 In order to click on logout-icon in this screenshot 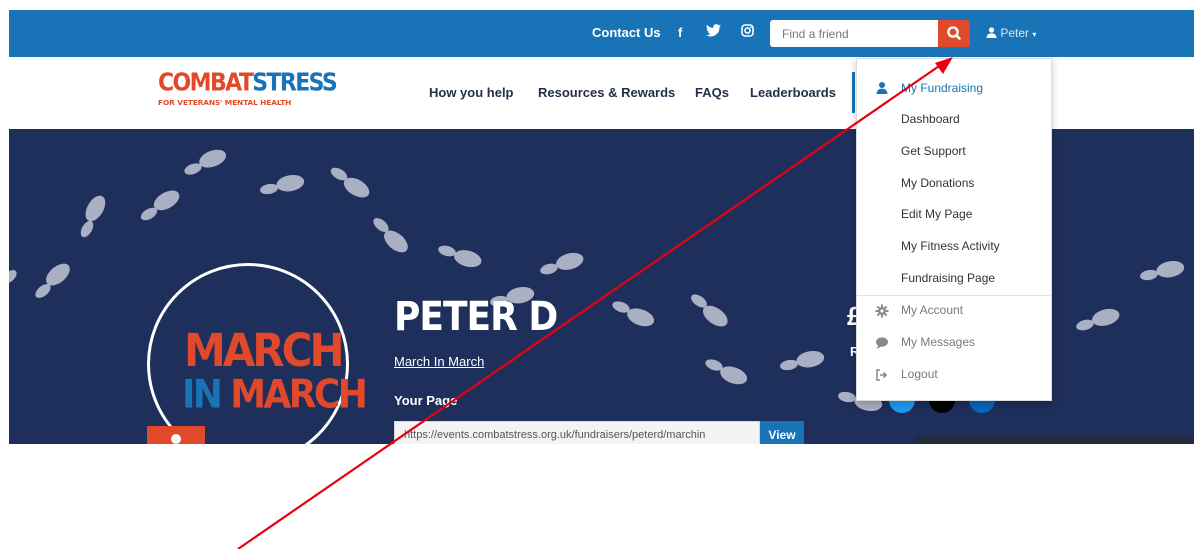, I will do `click(882, 375)`.